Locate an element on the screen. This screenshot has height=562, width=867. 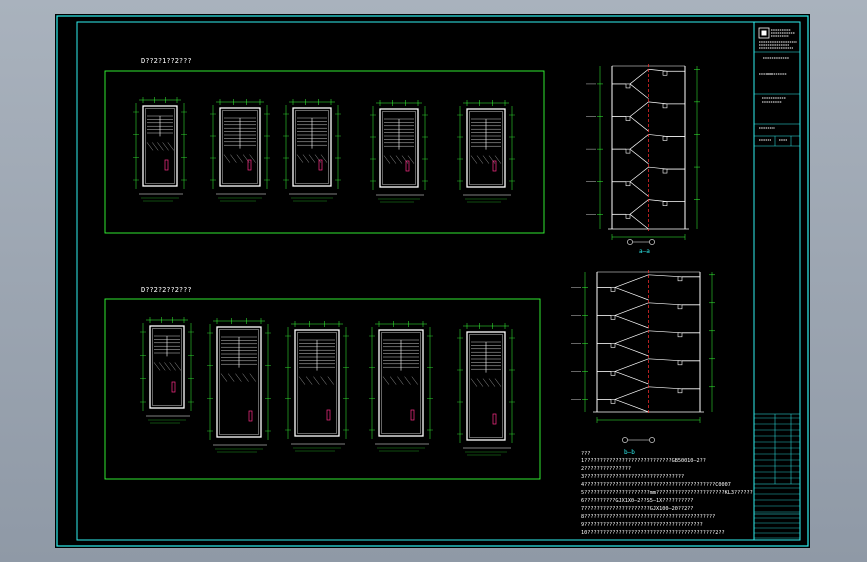
section-1-panel is located at coordinates (324, 152).